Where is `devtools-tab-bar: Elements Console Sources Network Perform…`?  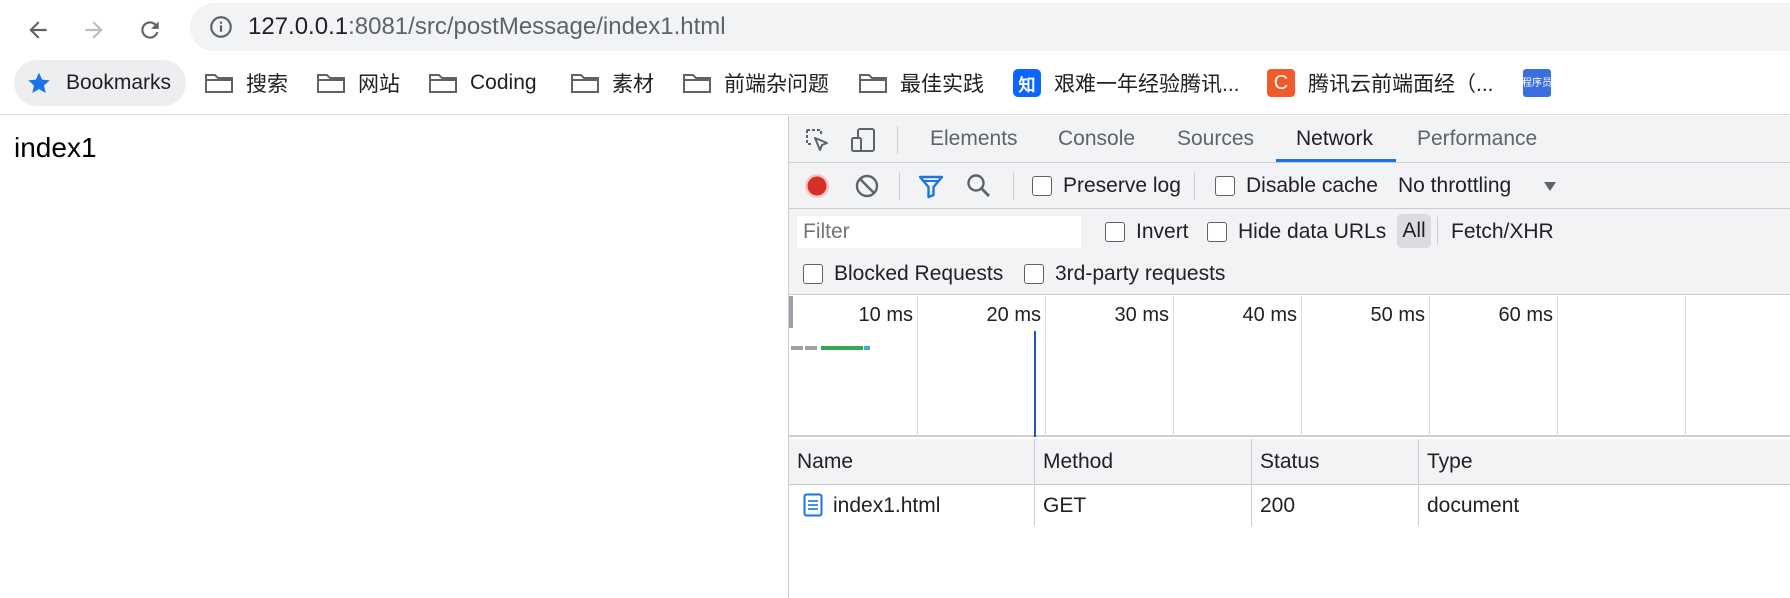 devtools-tab-bar: Elements Console Sources Network Perform… is located at coordinates (1289, 139).